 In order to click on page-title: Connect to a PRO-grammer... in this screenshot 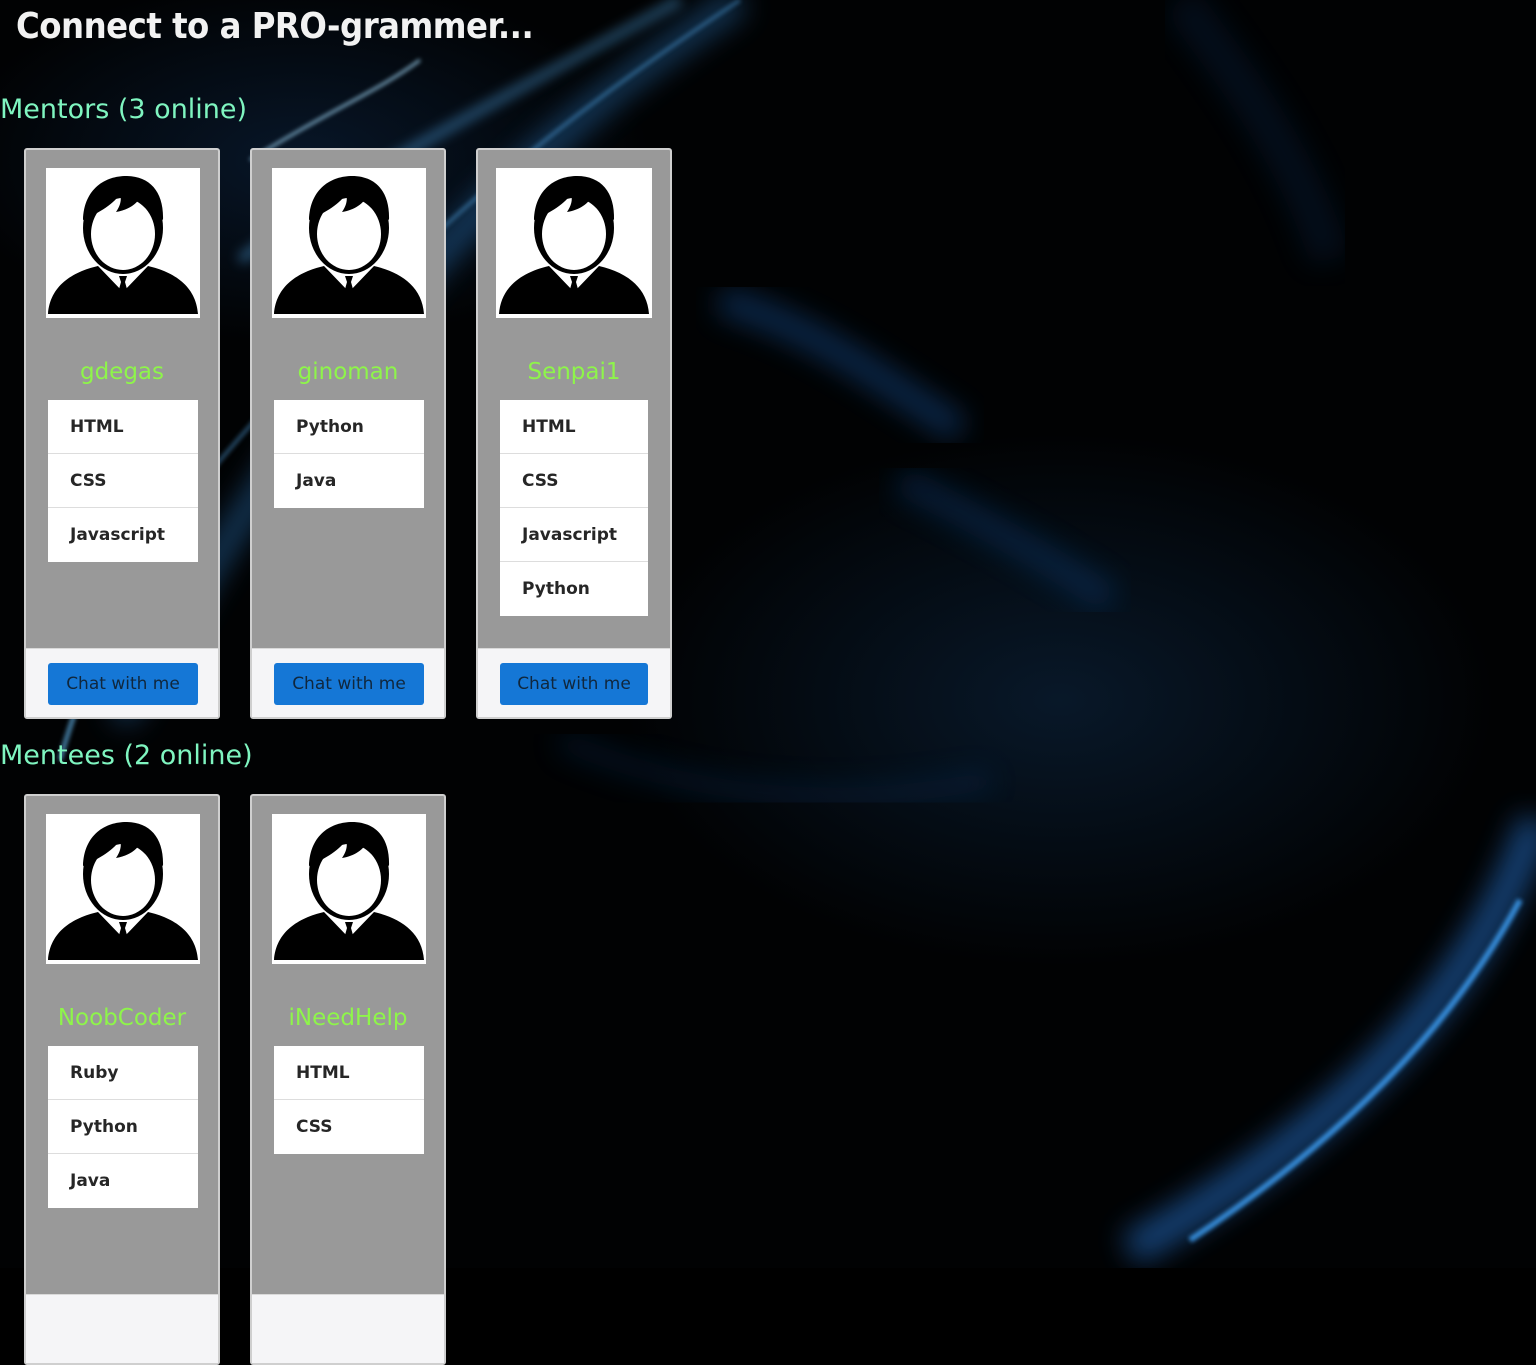, I will do `click(275, 26)`.